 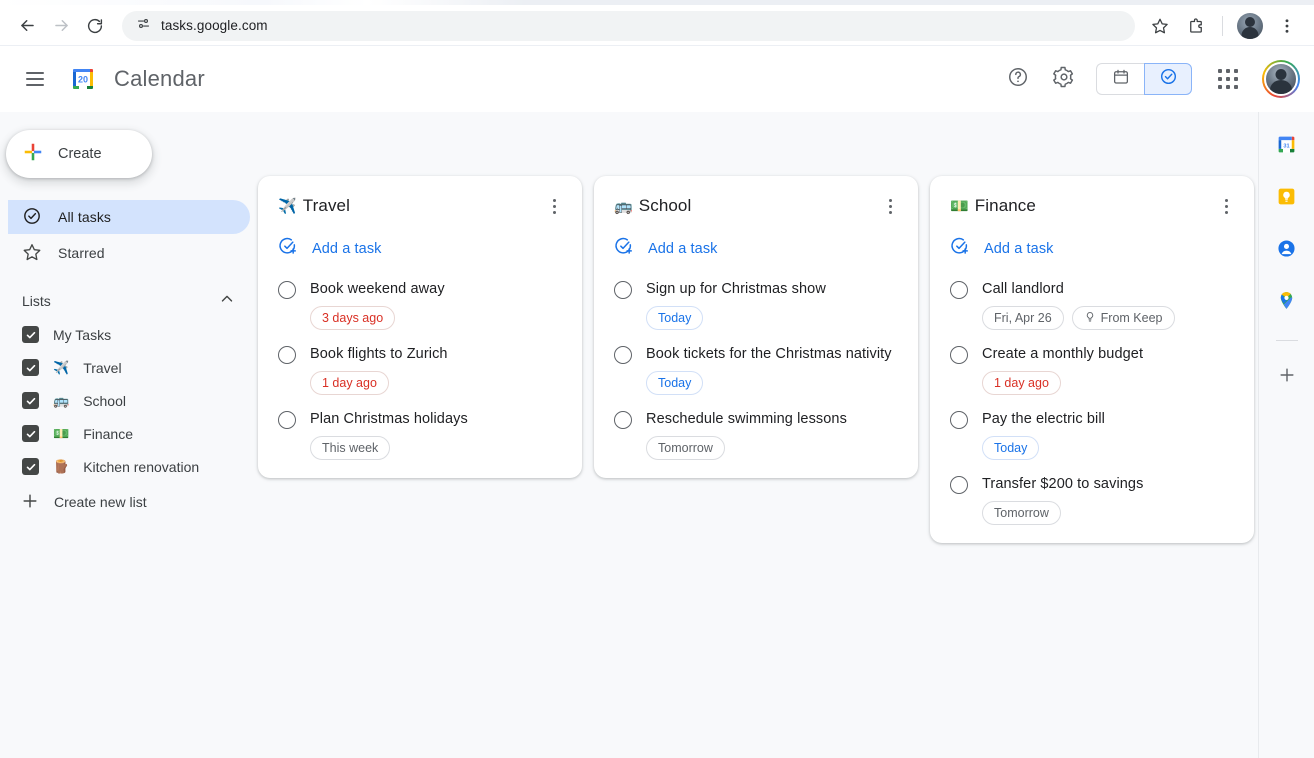 I want to click on task-chip: Fri, Apr 26, so click(x=1023, y=318).